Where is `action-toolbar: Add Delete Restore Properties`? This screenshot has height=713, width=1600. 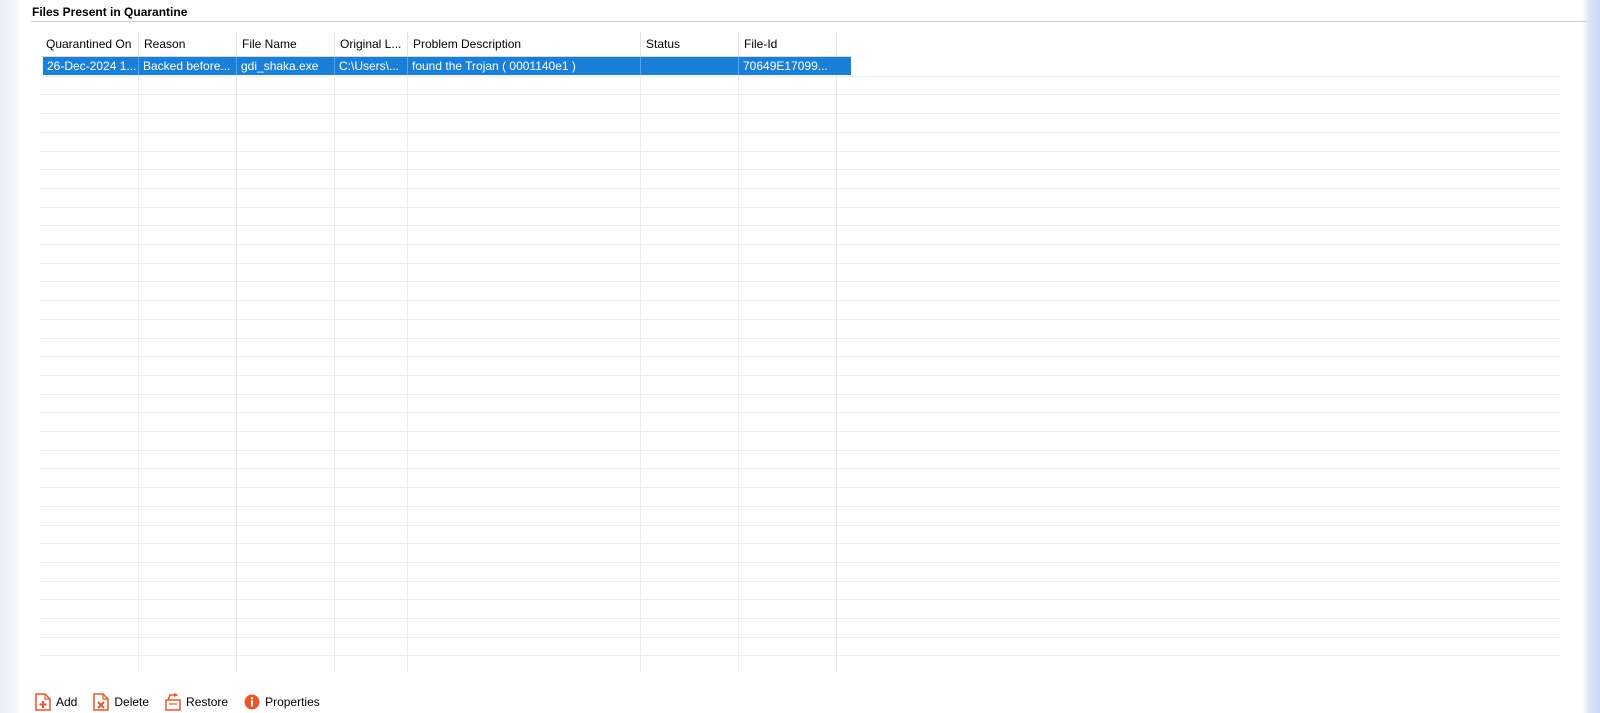 action-toolbar: Add Delete Restore Properties is located at coordinates (185, 702).